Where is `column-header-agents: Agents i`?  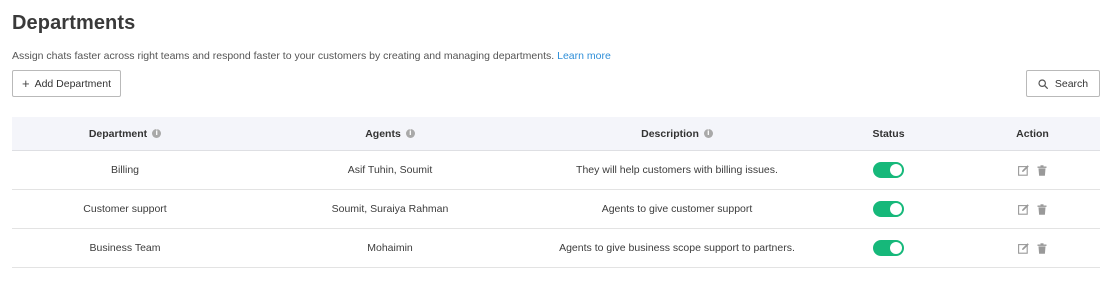 column-header-agents: Agents i is located at coordinates (390, 134).